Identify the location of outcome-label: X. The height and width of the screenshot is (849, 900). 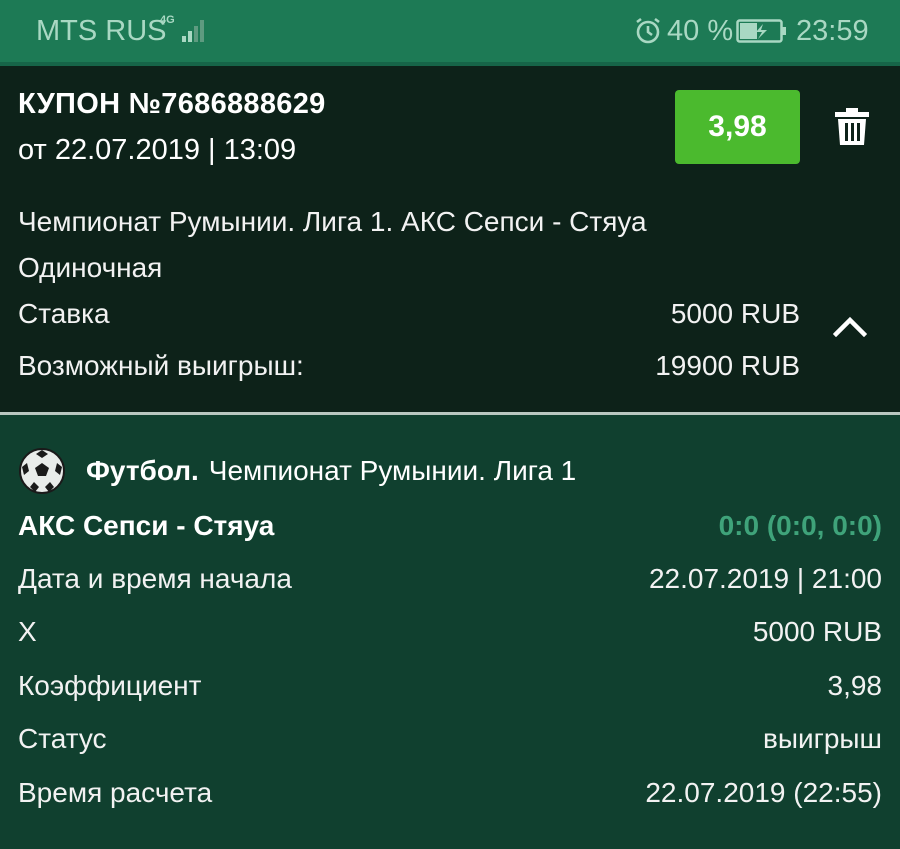
(27, 631).